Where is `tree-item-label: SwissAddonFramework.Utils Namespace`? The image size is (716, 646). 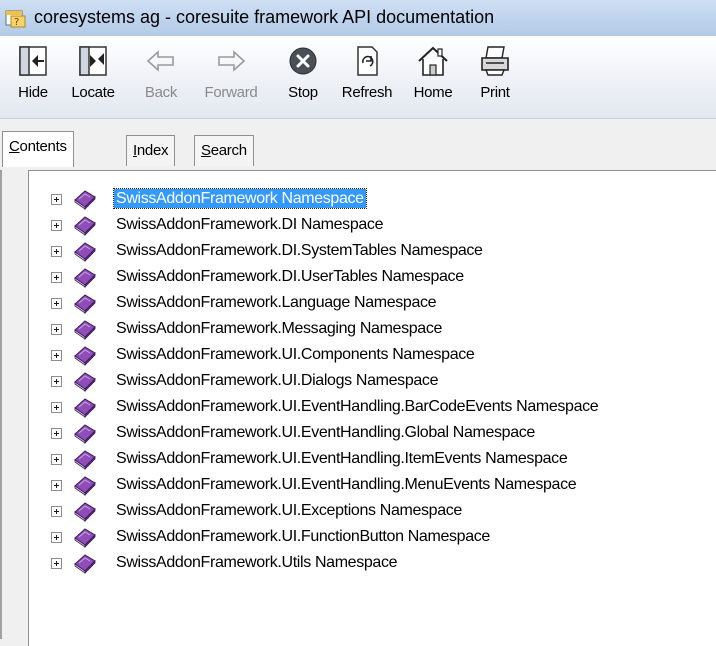 tree-item-label: SwissAddonFramework.Utils Namespace is located at coordinates (256, 562).